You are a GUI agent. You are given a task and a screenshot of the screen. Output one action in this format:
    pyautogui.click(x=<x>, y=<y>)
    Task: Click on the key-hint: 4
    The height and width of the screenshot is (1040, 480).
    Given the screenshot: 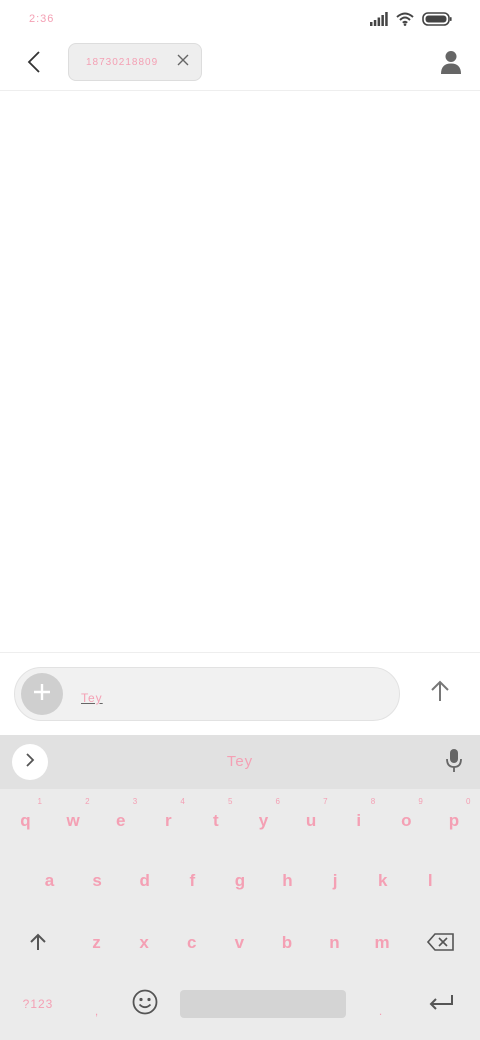 What is the action you would take?
    pyautogui.click(x=182, y=801)
    